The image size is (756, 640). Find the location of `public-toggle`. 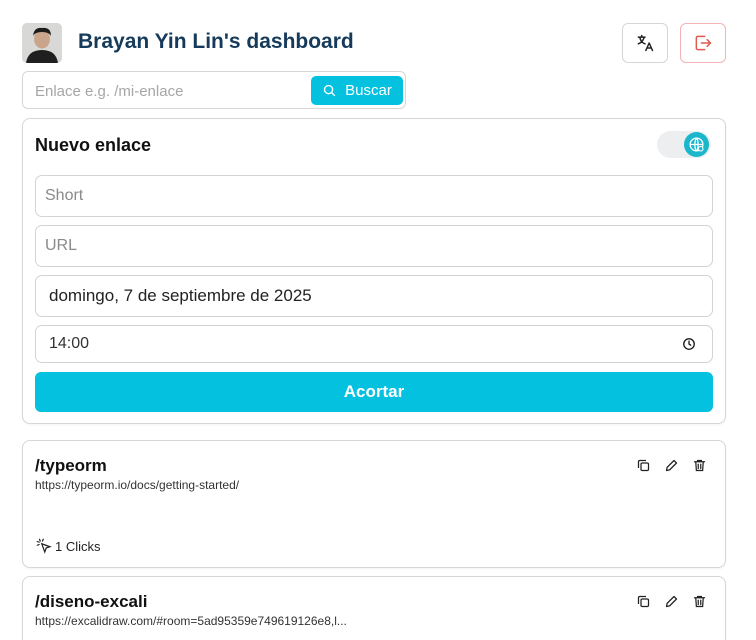

public-toggle is located at coordinates (684, 144).